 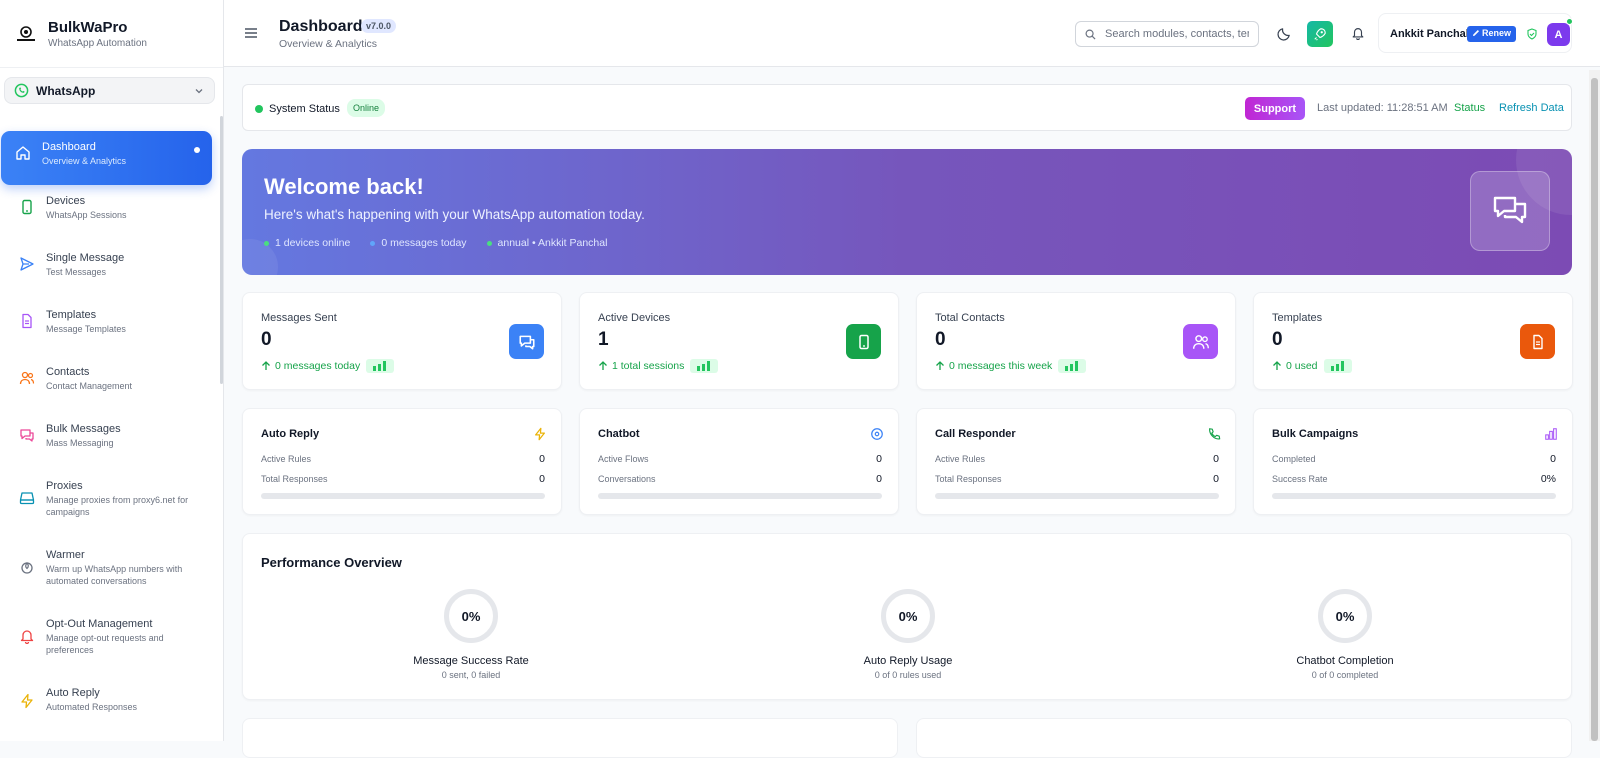 What do you see at coordinates (66, 201) in the screenshot?
I see `sidebar-item-label: Devices` at bounding box center [66, 201].